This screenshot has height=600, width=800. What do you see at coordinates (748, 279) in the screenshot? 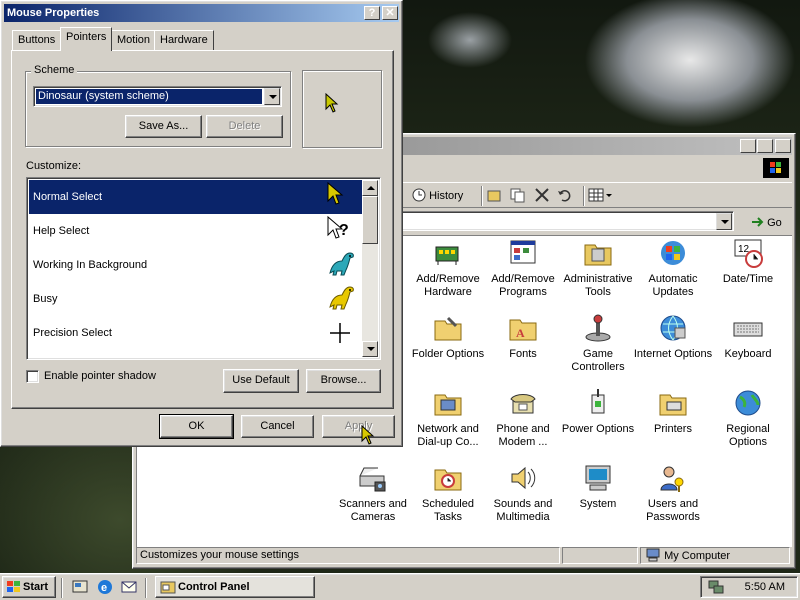
I see `control-panel-item-label: Date/Time` at bounding box center [748, 279].